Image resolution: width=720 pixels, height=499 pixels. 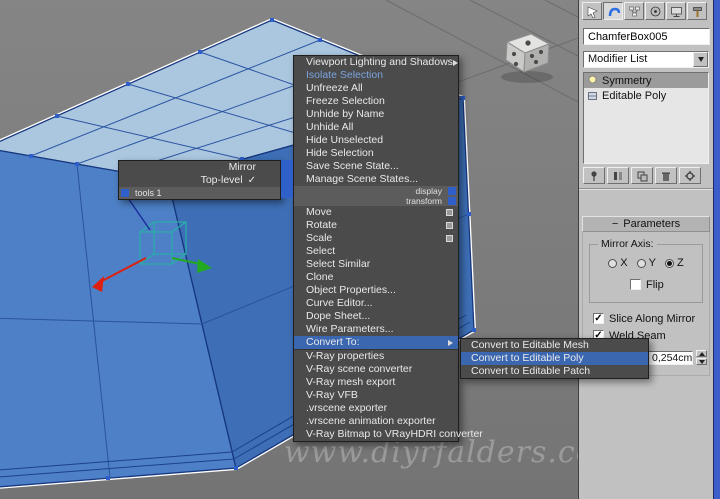 I want to click on configure-sets-button, so click(x=690, y=175).